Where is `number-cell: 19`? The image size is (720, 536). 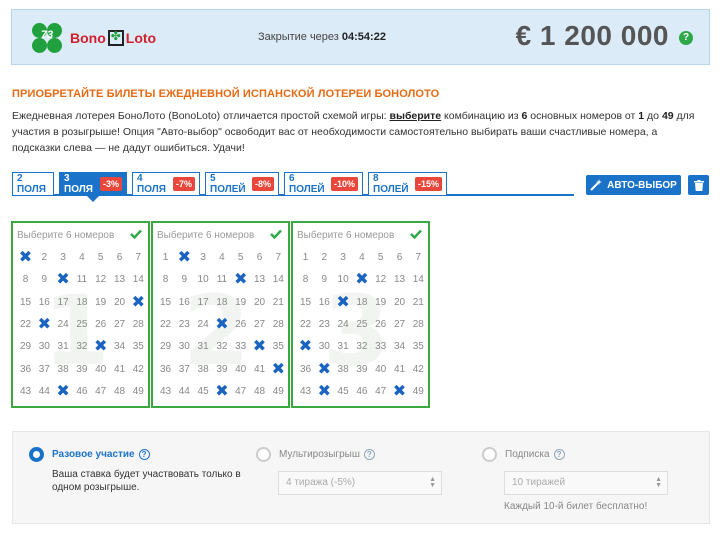
number-cell: 19 is located at coordinates (240, 303).